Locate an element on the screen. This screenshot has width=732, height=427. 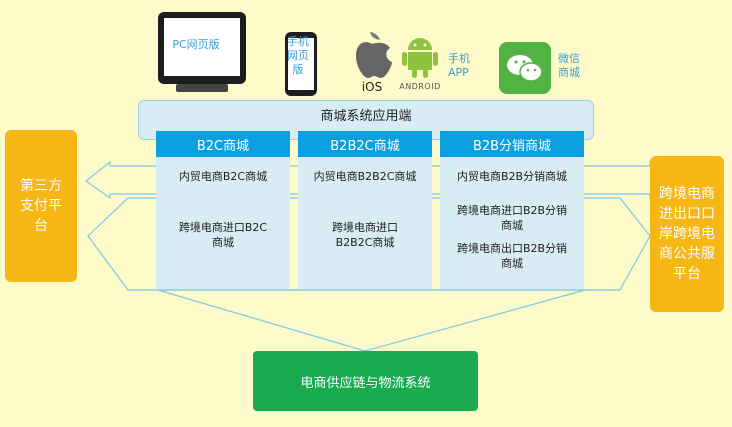
crossborder-platform-label: 跨境电商进出口口岸跨境电商公共服平台 is located at coordinates (687, 234).